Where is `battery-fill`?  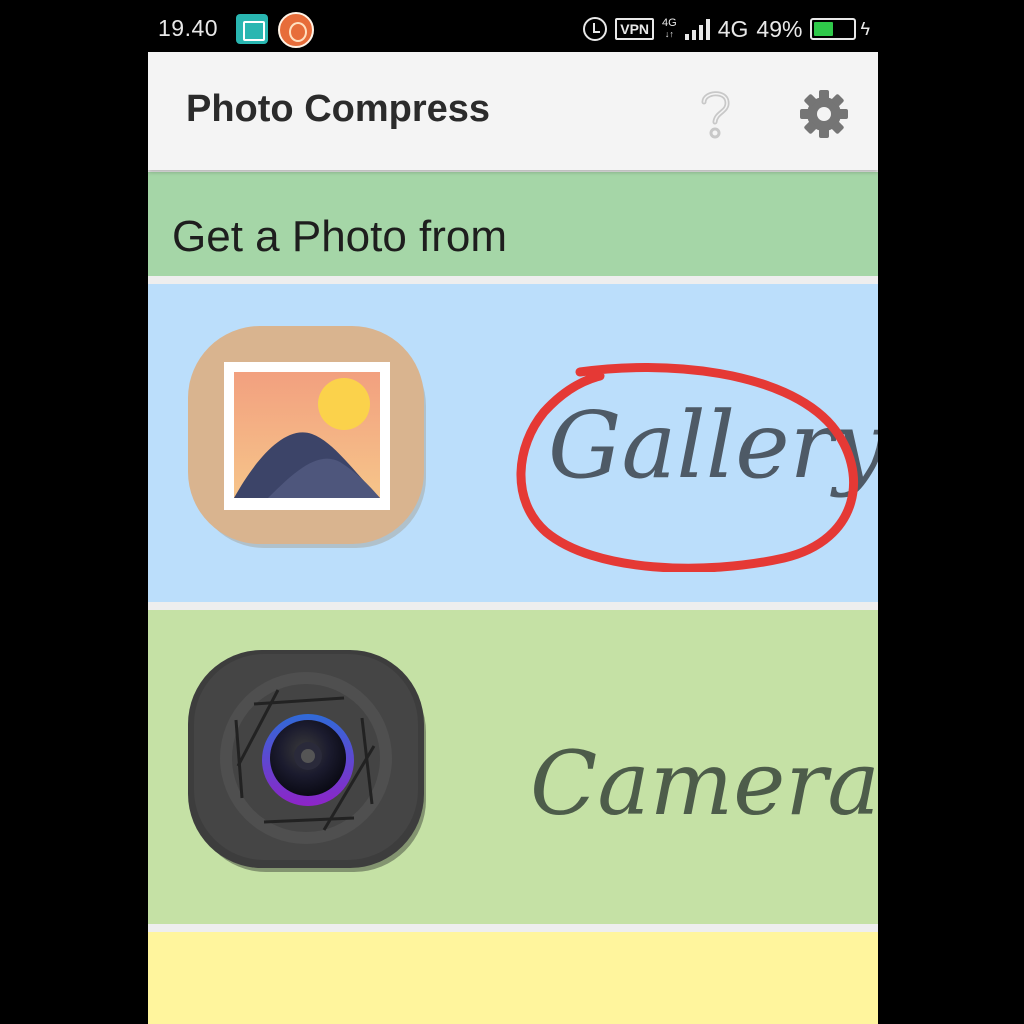 battery-fill is located at coordinates (824, 29).